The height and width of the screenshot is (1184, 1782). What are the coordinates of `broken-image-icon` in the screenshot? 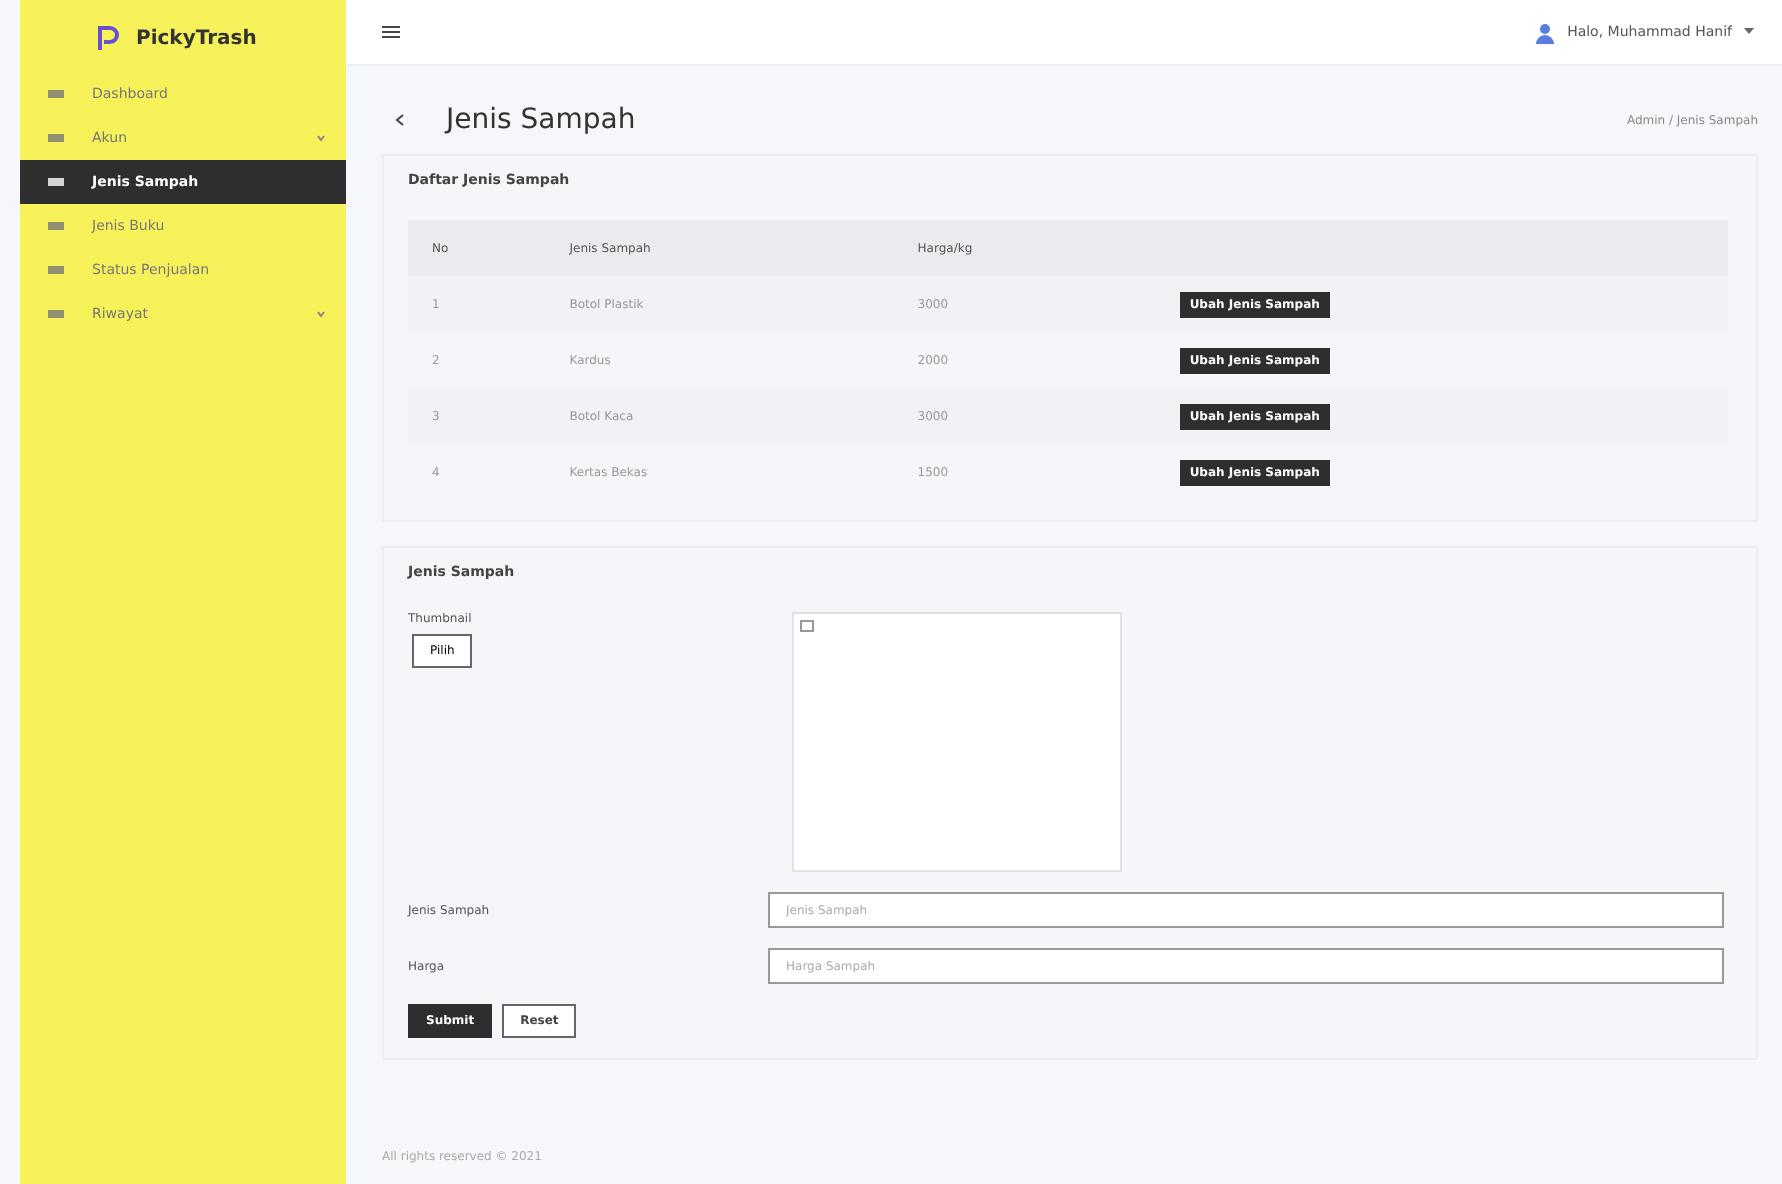 It's located at (807, 626).